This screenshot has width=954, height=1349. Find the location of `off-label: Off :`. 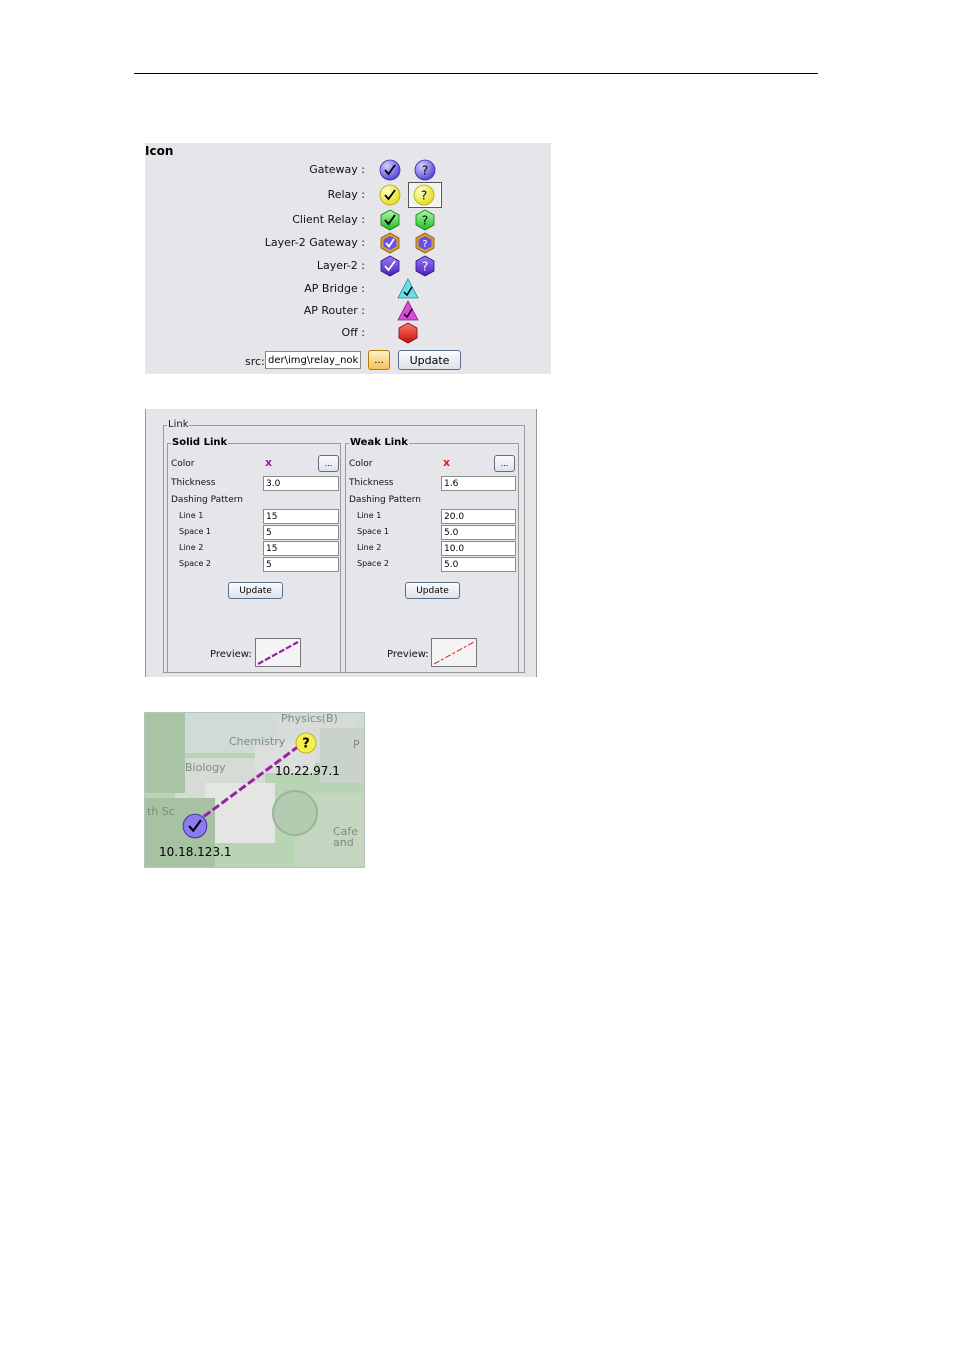

off-label: Off : is located at coordinates (353, 332).